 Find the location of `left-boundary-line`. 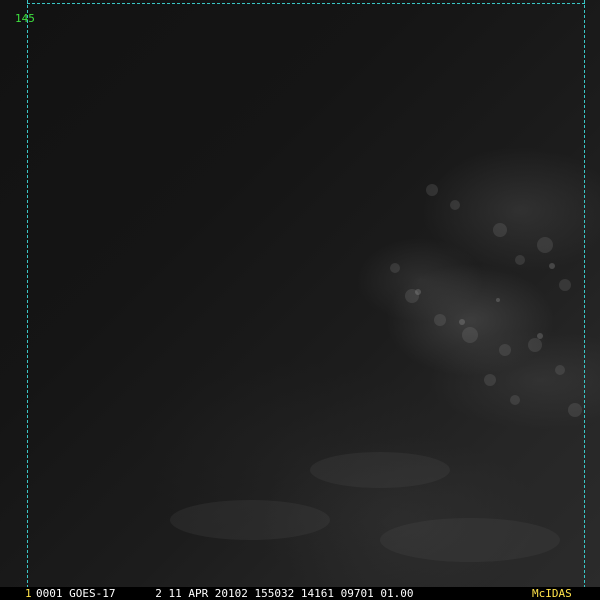

left-boundary-line is located at coordinates (27, 294).